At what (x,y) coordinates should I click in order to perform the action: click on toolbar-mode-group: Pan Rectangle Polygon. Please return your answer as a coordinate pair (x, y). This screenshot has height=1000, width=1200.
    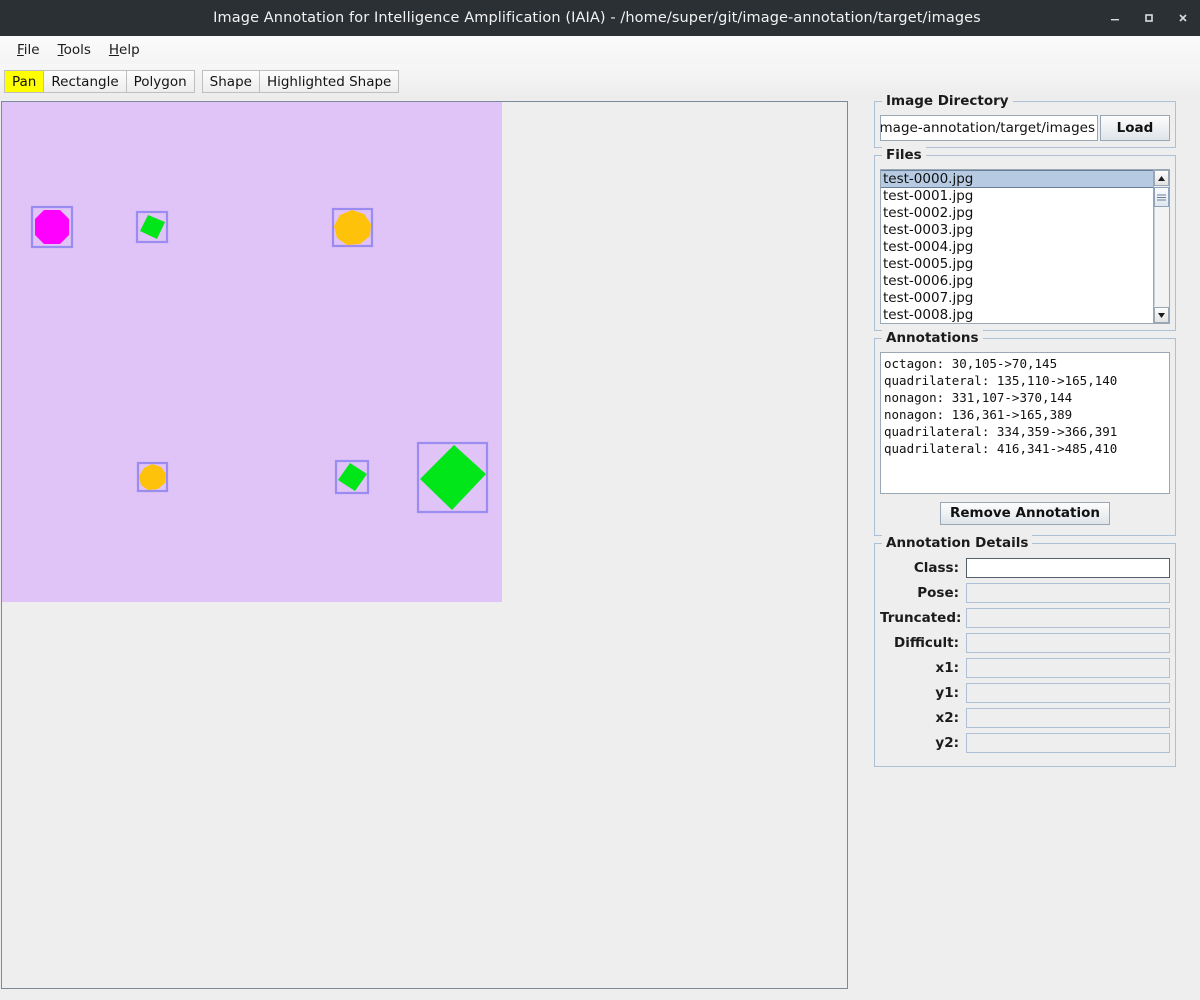
    Looking at the image, I should click on (99, 81).